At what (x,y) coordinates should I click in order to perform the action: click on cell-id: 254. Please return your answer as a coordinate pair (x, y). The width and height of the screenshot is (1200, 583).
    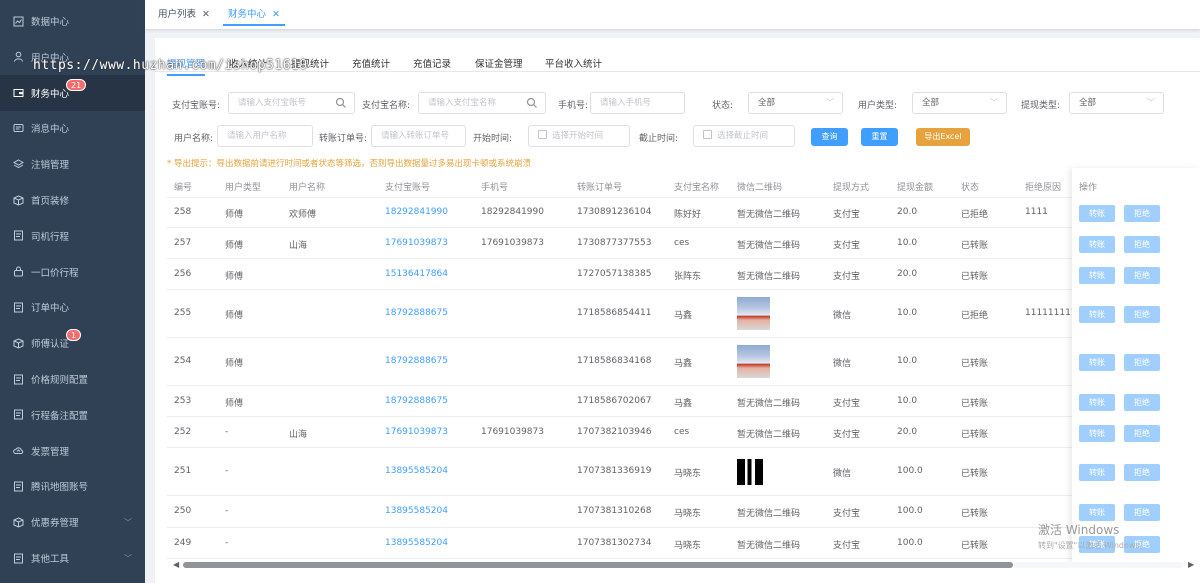
    Looking at the image, I should click on (183, 361).